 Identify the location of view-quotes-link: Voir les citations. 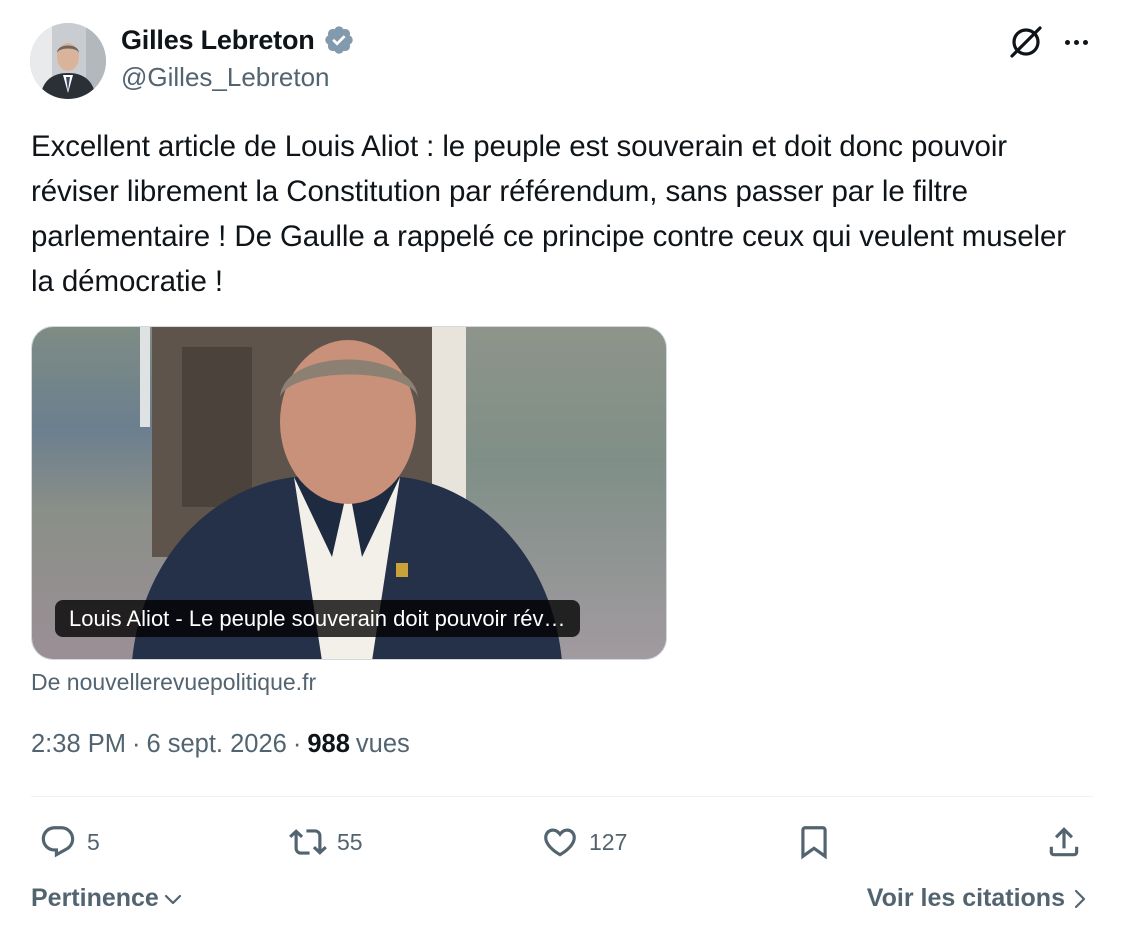
(977, 898).